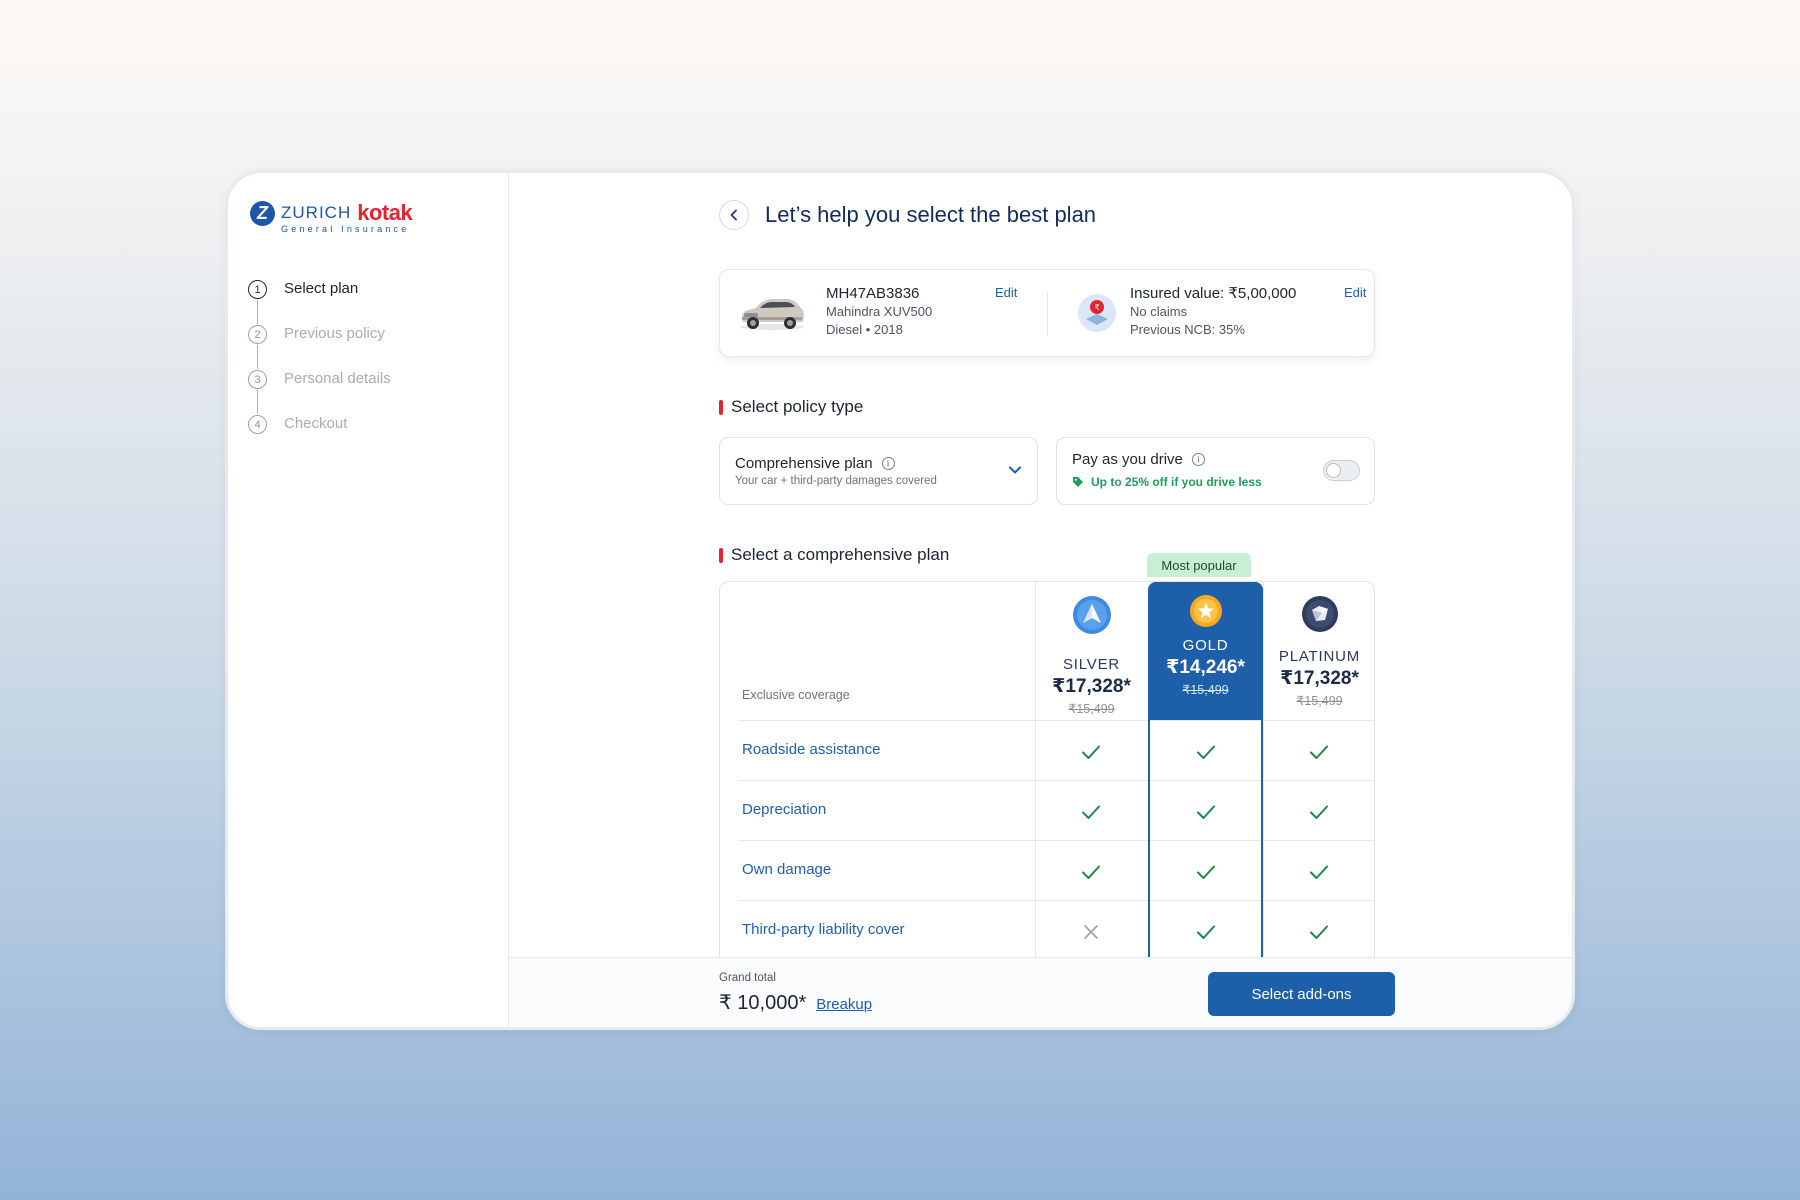 This screenshot has width=1800, height=1200. I want to click on plan-silver: SILVER ₹17,328* ₹15,499, so click(1091, 651).